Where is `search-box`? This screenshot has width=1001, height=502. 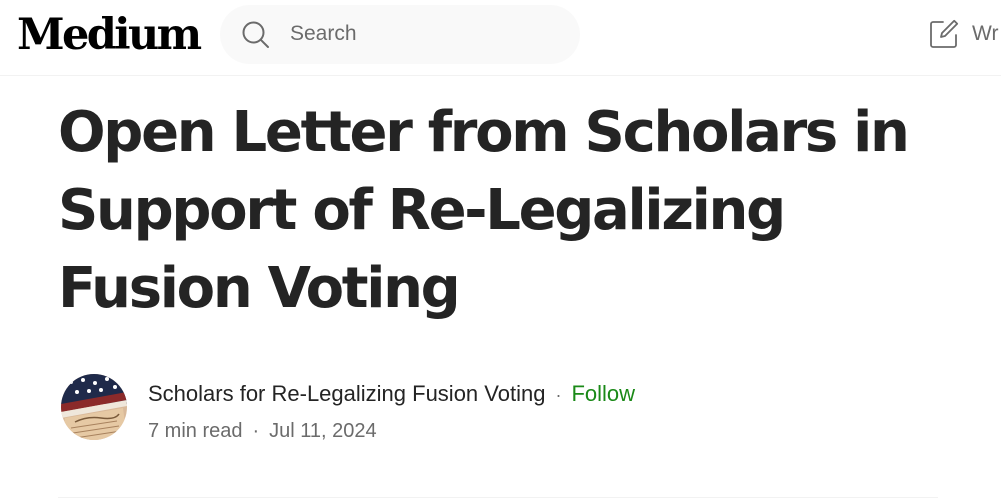 search-box is located at coordinates (400, 34).